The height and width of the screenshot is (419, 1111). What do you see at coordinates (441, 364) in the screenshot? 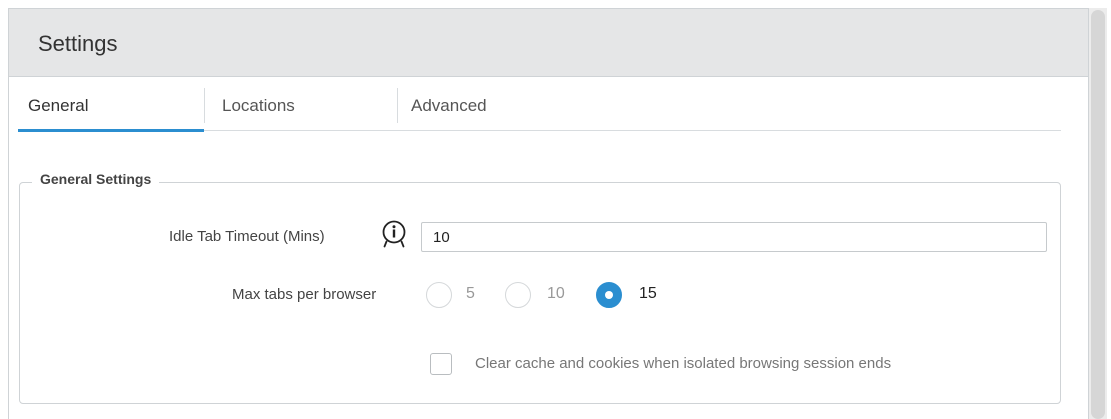
I see `clear-cache-checkbox` at bounding box center [441, 364].